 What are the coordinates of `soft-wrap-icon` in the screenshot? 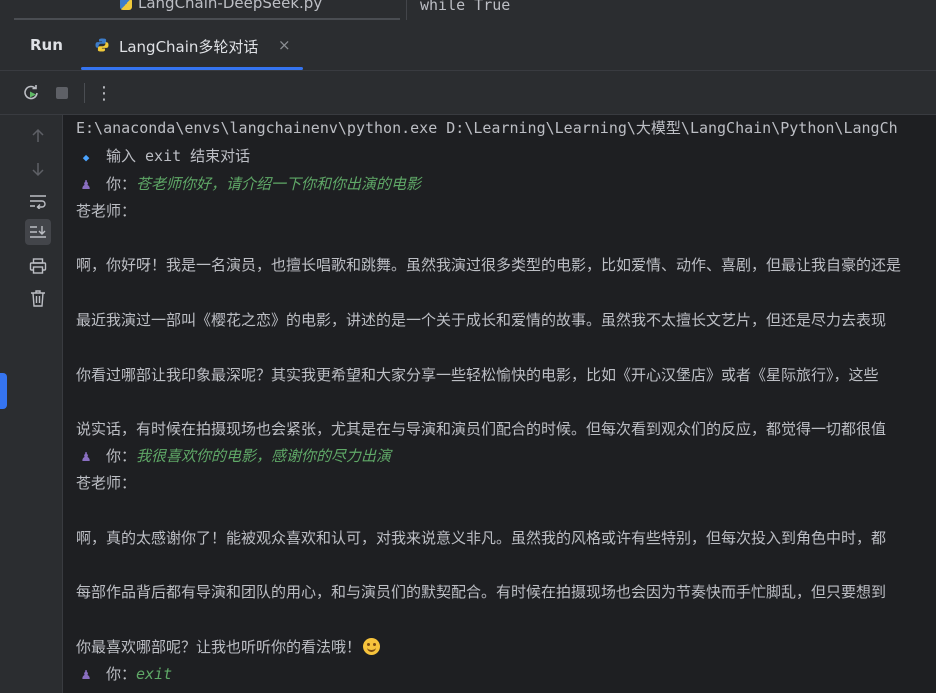 It's located at (38, 202).